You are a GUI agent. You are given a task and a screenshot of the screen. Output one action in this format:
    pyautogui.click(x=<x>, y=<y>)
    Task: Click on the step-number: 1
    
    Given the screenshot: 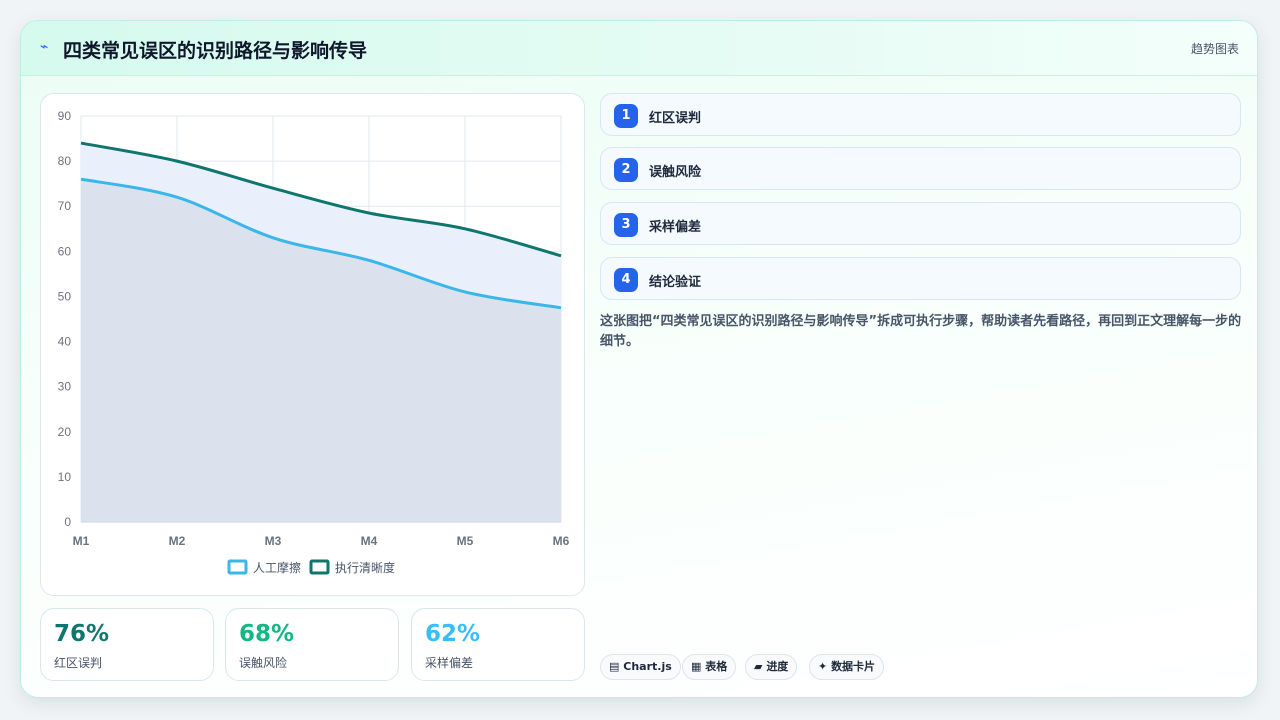 What is the action you would take?
    pyautogui.click(x=626, y=116)
    